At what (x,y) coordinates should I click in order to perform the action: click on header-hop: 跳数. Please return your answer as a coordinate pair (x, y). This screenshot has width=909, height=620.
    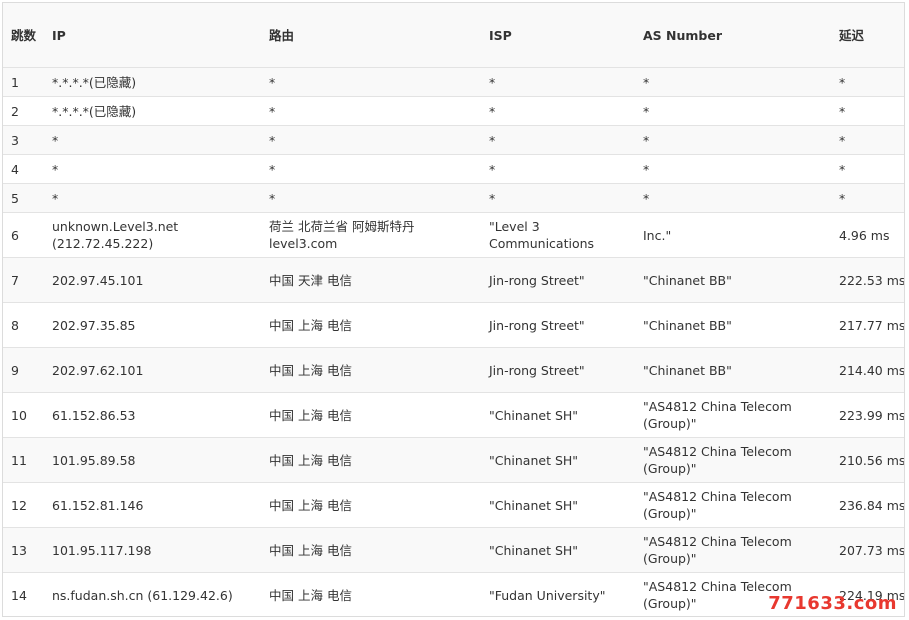
    Looking at the image, I should click on (23, 35).